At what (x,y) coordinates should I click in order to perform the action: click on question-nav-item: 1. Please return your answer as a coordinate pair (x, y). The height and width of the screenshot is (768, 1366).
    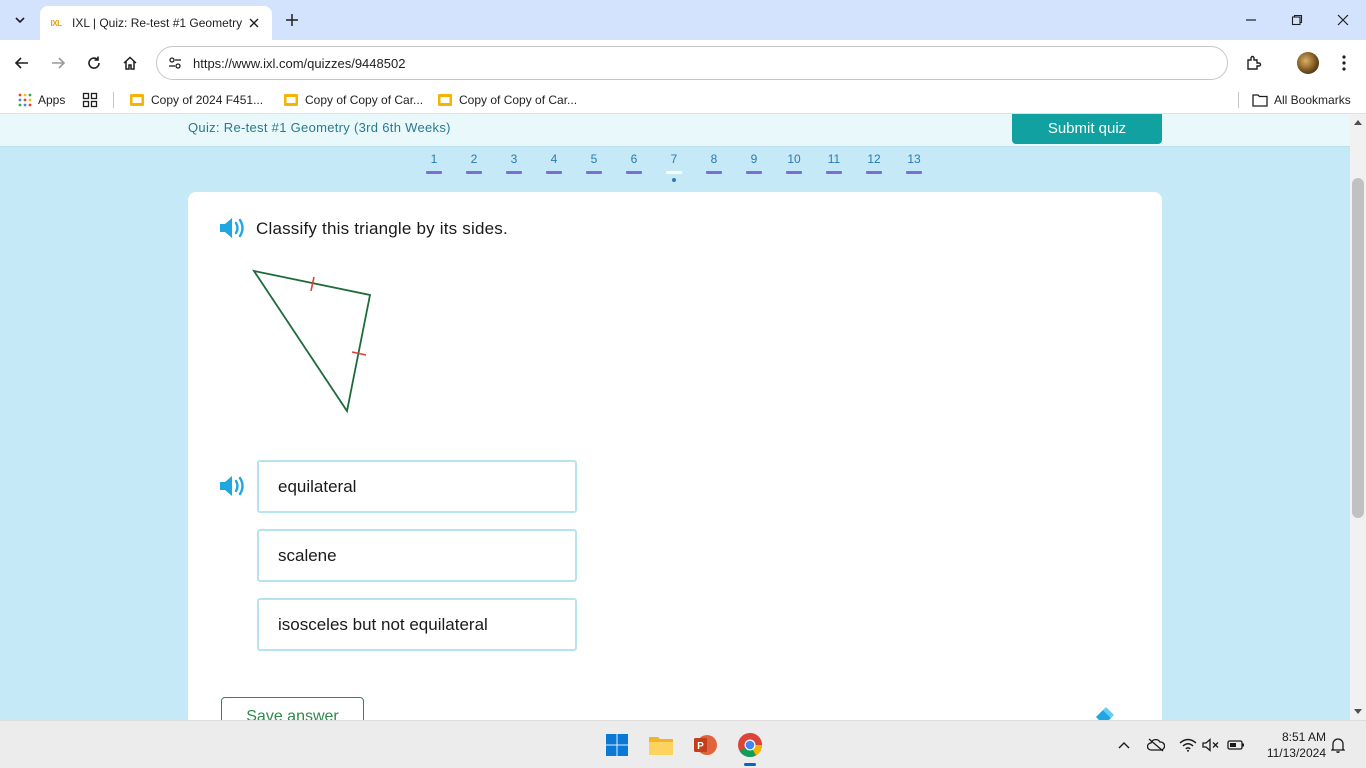
    Looking at the image, I should click on (434, 167).